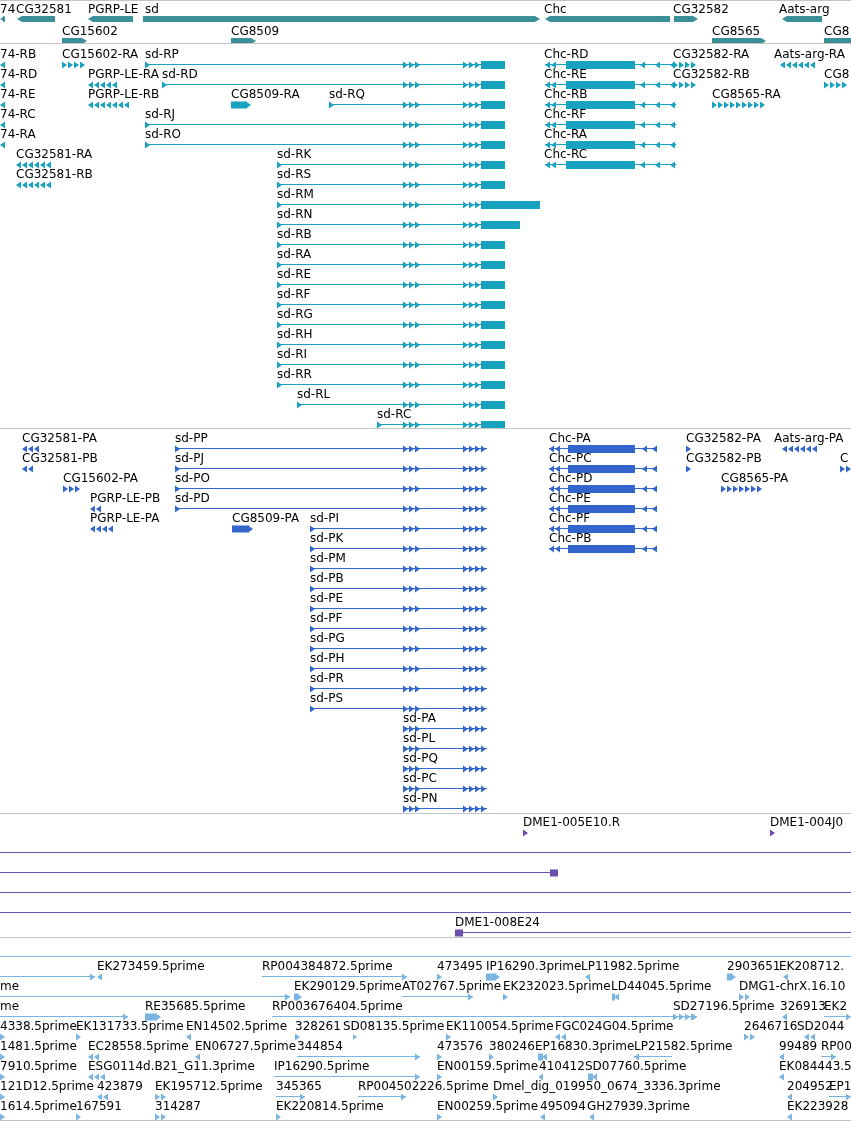 The height and width of the screenshot is (1121, 851). What do you see at coordinates (419, 718) in the screenshot?
I see `feature-label: sd-PA` at bounding box center [419, 718].